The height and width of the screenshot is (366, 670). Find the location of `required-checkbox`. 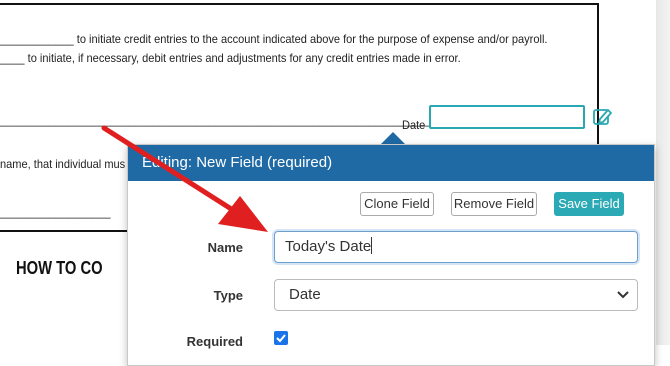

required-checkbox is located at coordinates (281, 338).